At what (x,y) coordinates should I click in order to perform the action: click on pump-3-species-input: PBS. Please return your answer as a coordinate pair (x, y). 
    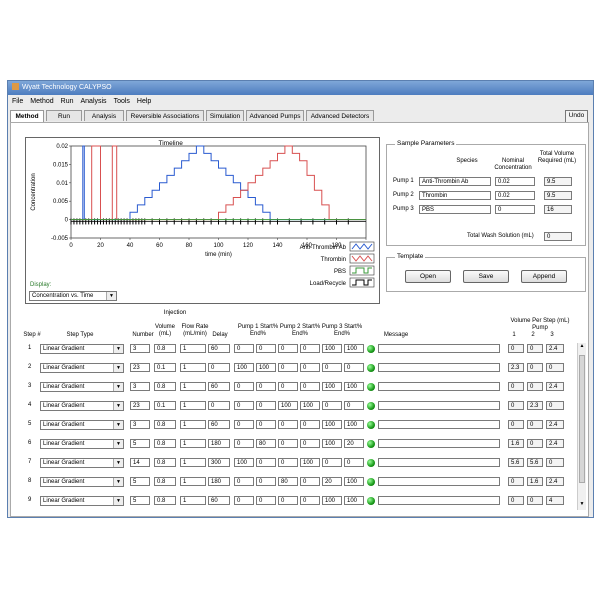
    Looking at the image, I should click on (455, 209).